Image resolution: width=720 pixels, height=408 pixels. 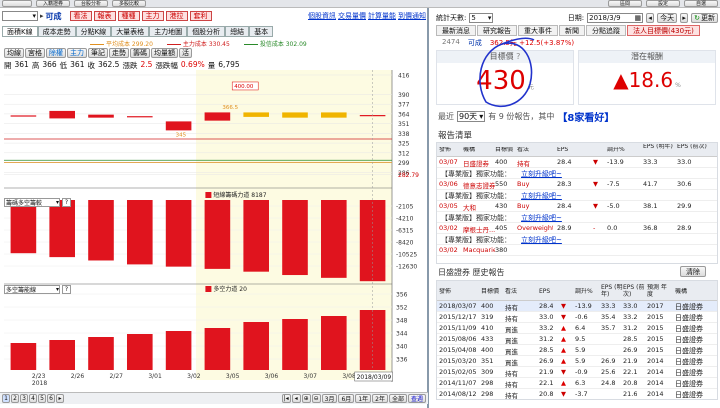 What do you see at coordinates (129, 3) in the screenshot?
I see `menu-item-4: 多股比較` at bounding box center [129, 3].